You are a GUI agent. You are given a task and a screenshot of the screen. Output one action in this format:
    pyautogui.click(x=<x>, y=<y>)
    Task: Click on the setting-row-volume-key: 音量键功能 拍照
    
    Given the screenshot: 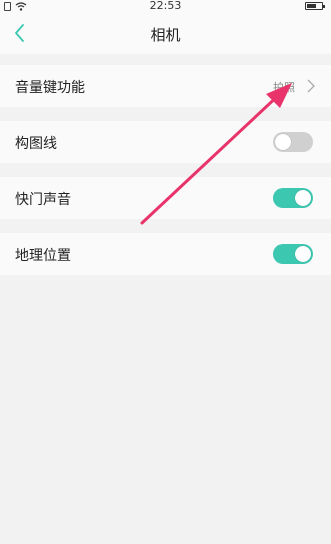 What is the action you would take?
    pyautogui.click(x=165, y=86)
    